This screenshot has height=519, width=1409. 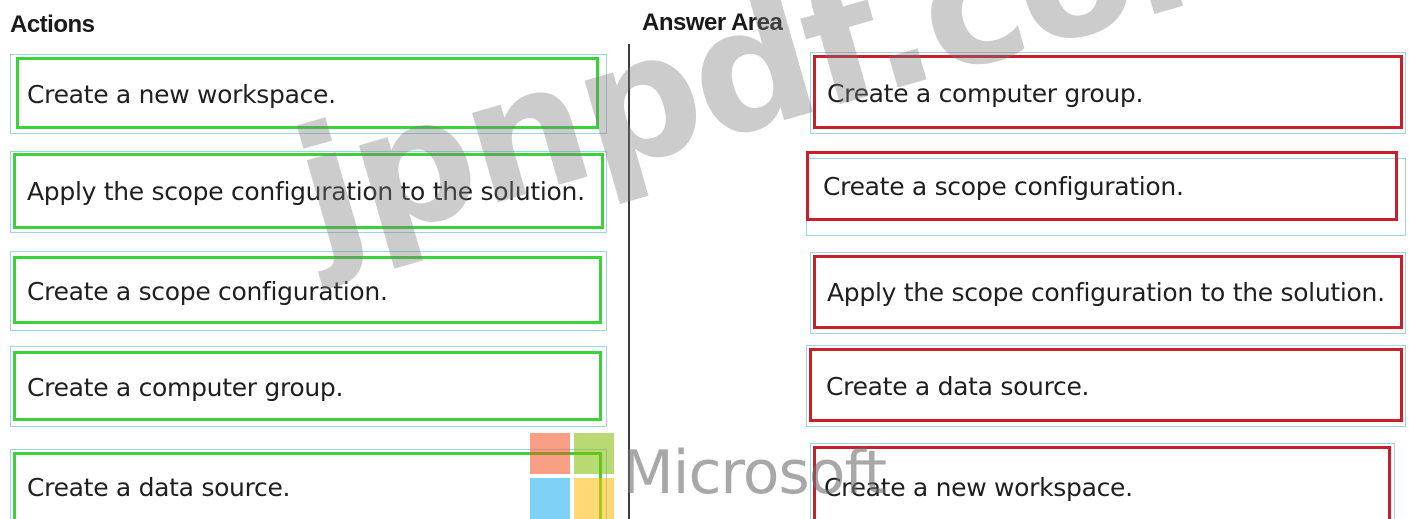 I want to click on answer-item-label: Create a computer group., so click(x=985, y=93).